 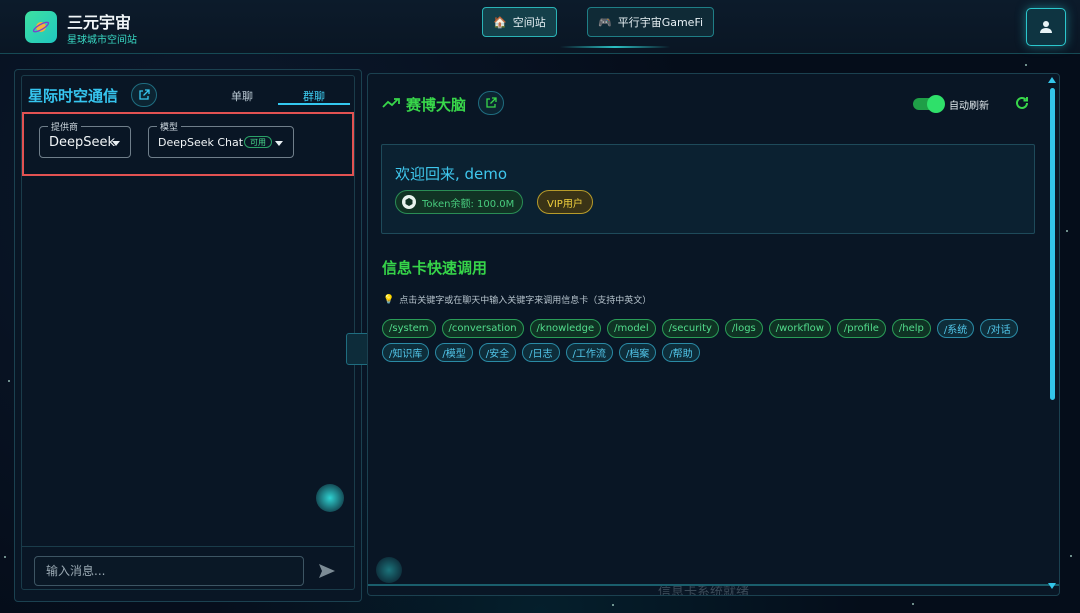 I want to click on provider-value: DeepSeek, so click(x=82, y=142).